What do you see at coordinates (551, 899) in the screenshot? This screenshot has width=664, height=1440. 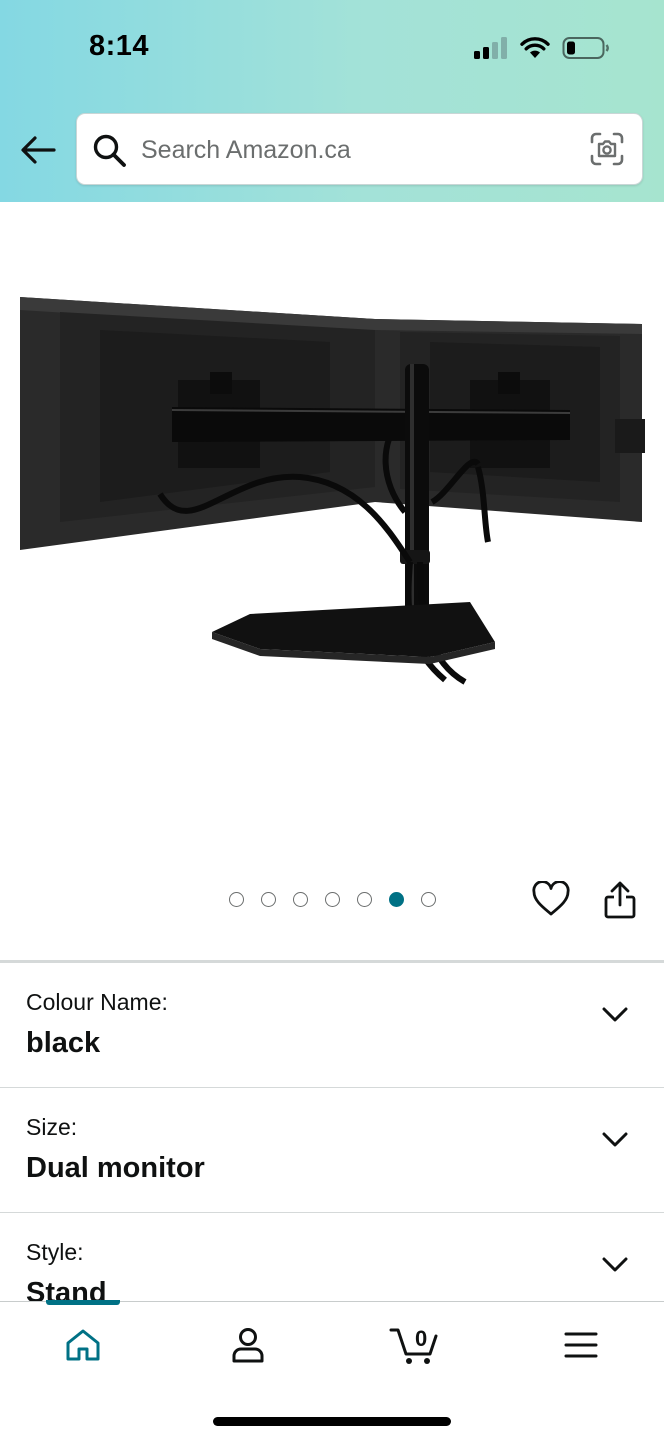 I see `heart-wishlist-icon` at bounding box center [551, 899].